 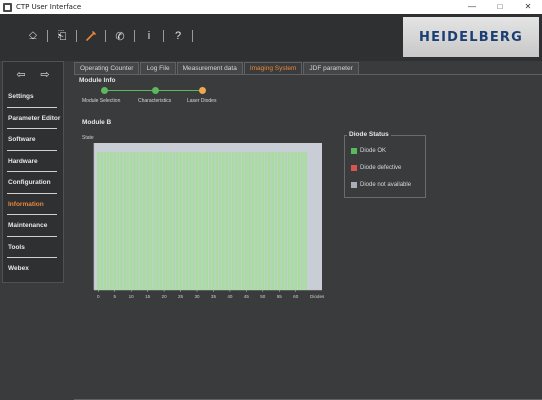 I want to click on logo-text: HEIDELBERG, so click(x=471, y=37).